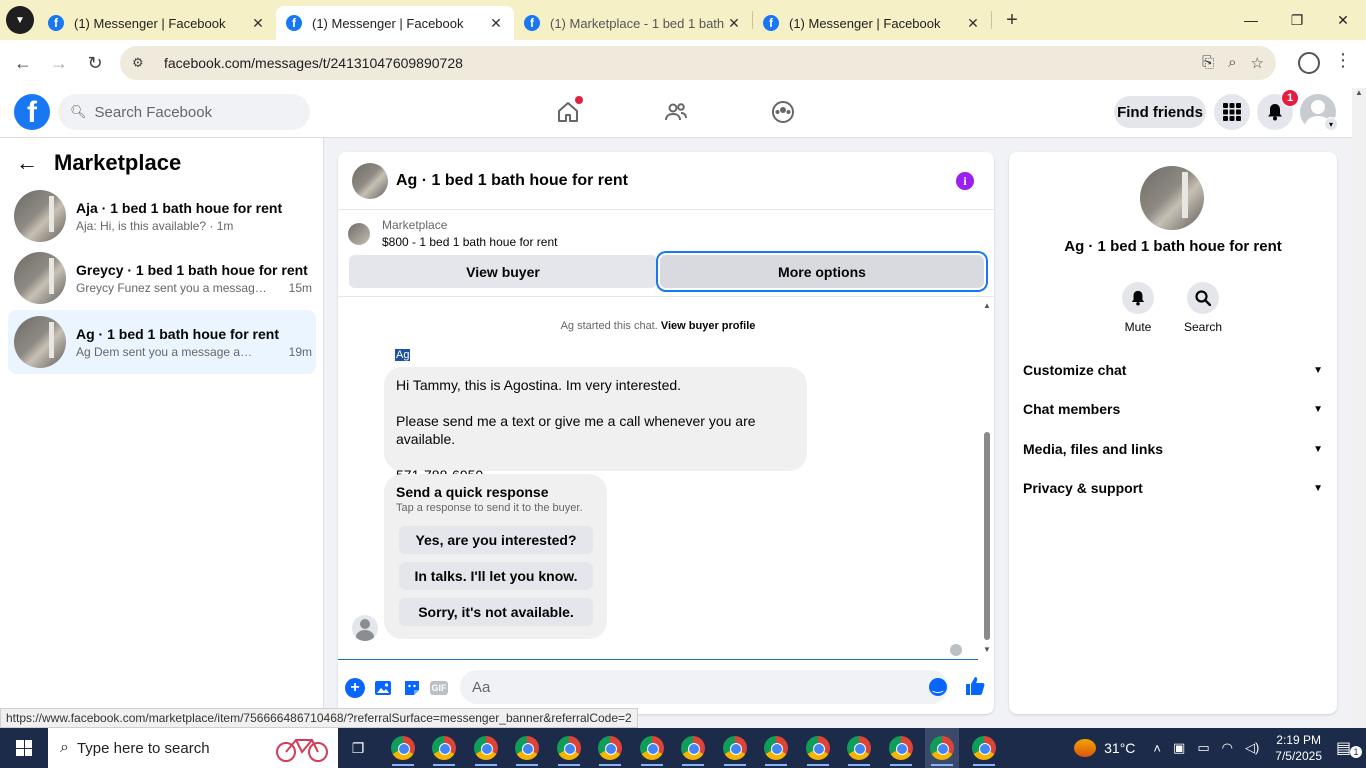 The height and width of the screenshot is (768, 1366). I want to click on privacy-support-section: Privacy & support ▼, so click(1173, 488).